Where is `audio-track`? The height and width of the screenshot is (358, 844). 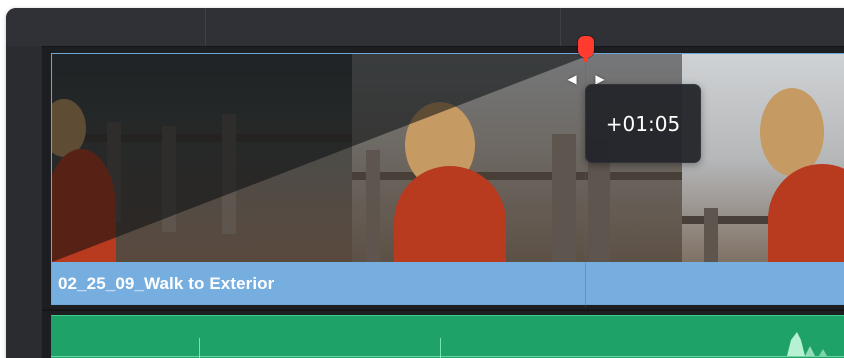
audio-track is located at coordinates (443, 334).